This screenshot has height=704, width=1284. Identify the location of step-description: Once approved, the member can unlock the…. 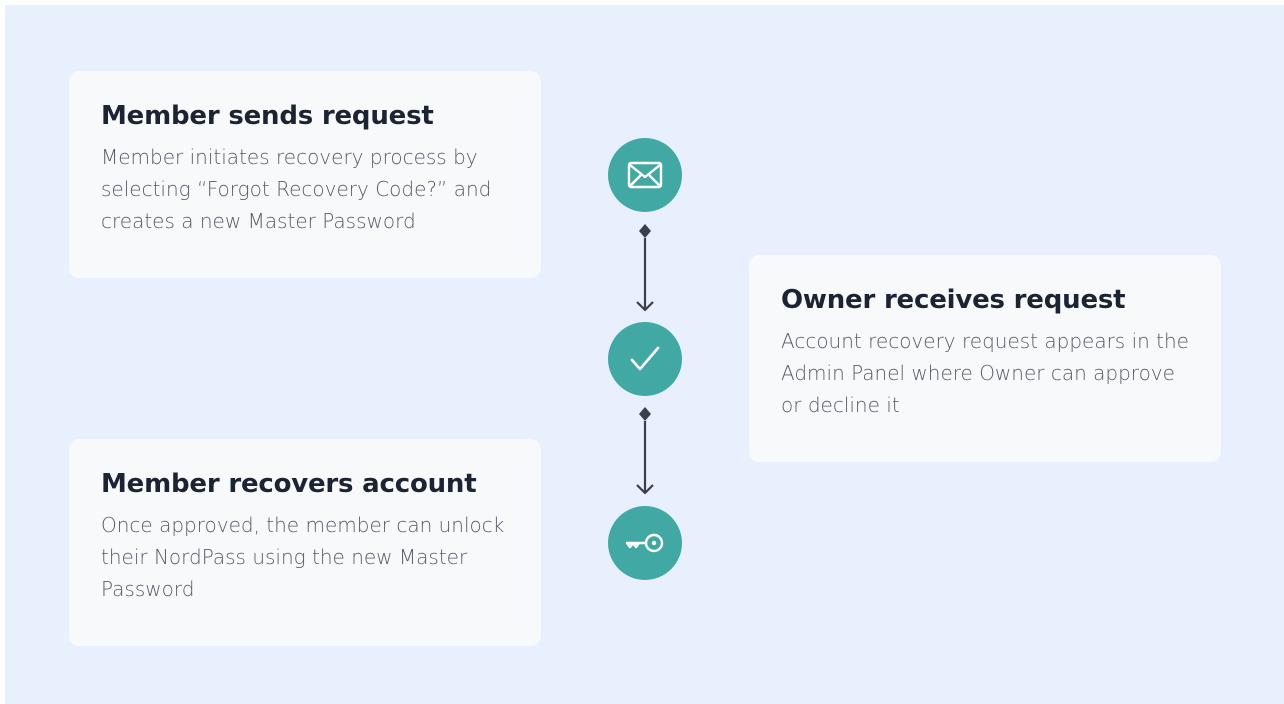
(303, 557).